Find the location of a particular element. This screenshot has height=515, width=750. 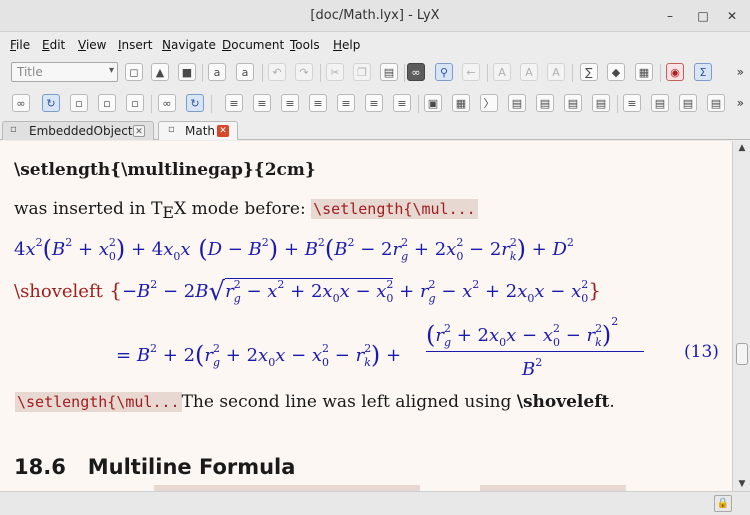

table-float-icon: ▦ is located at coordinates (461, 103).